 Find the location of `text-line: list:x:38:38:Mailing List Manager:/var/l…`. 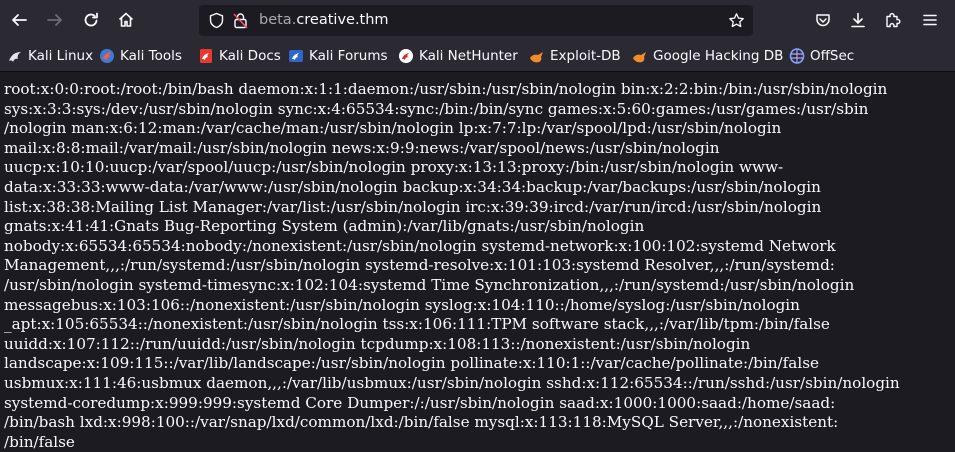

text-line: list:x:38:38:Mailing List Manager:/var/l… is located at coordinates (413, 206).